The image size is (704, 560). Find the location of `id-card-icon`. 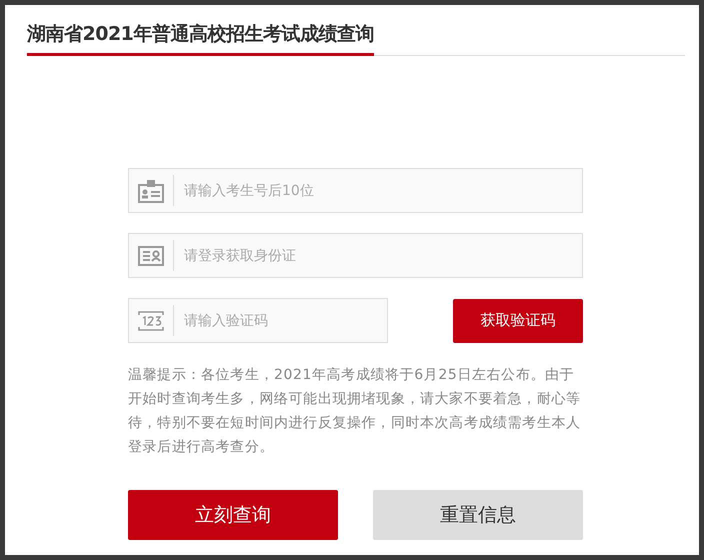

id-card-icon is located at coordinates (151, 256).